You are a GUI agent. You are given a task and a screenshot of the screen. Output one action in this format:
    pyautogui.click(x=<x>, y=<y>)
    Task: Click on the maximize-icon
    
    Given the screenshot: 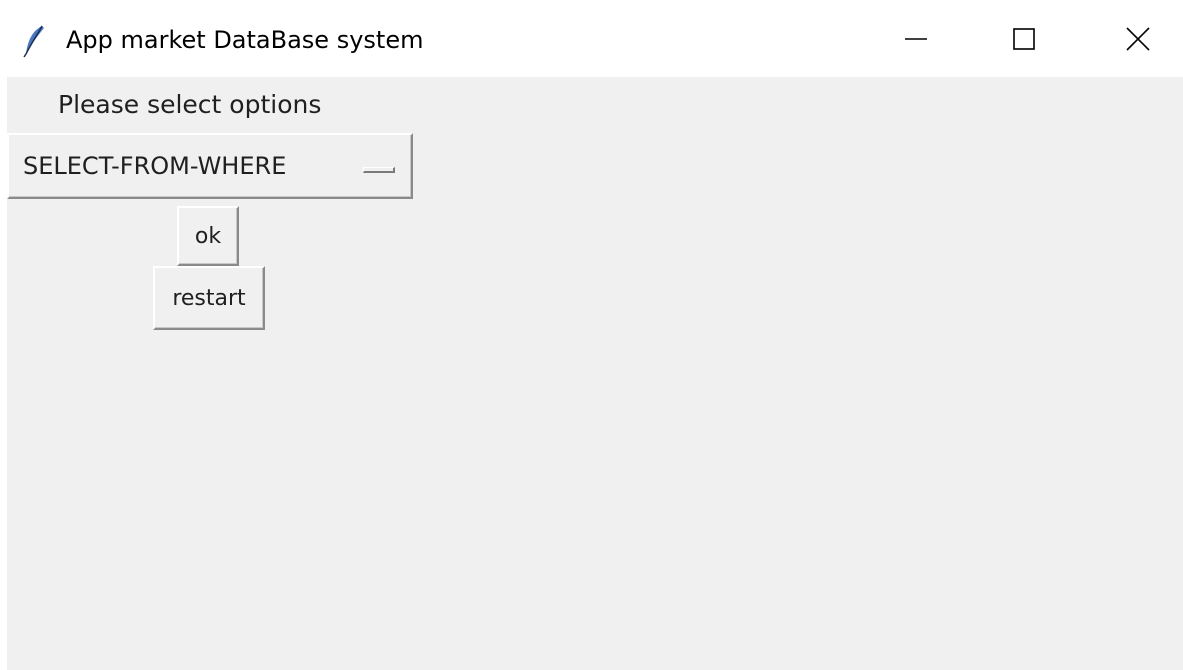 What is the action you would take?
    pyautogui.click(x=1024, y=38)
    